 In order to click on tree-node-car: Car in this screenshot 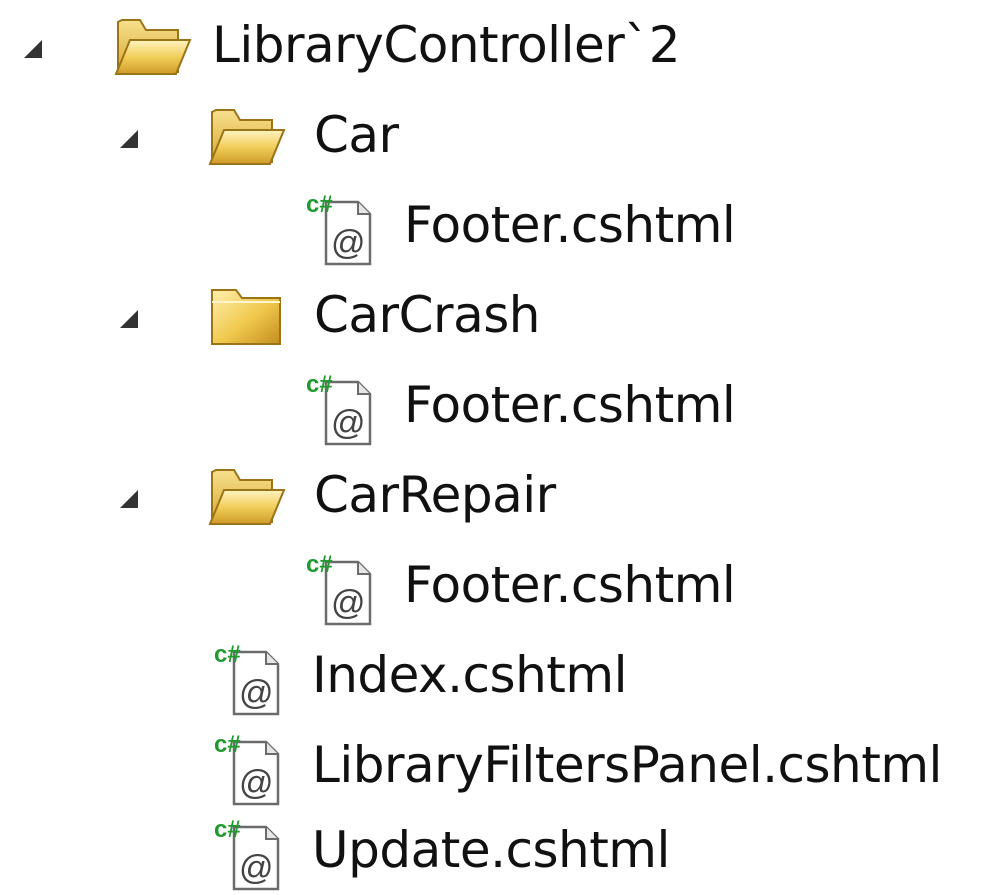, I will do `click(495, 135)`.